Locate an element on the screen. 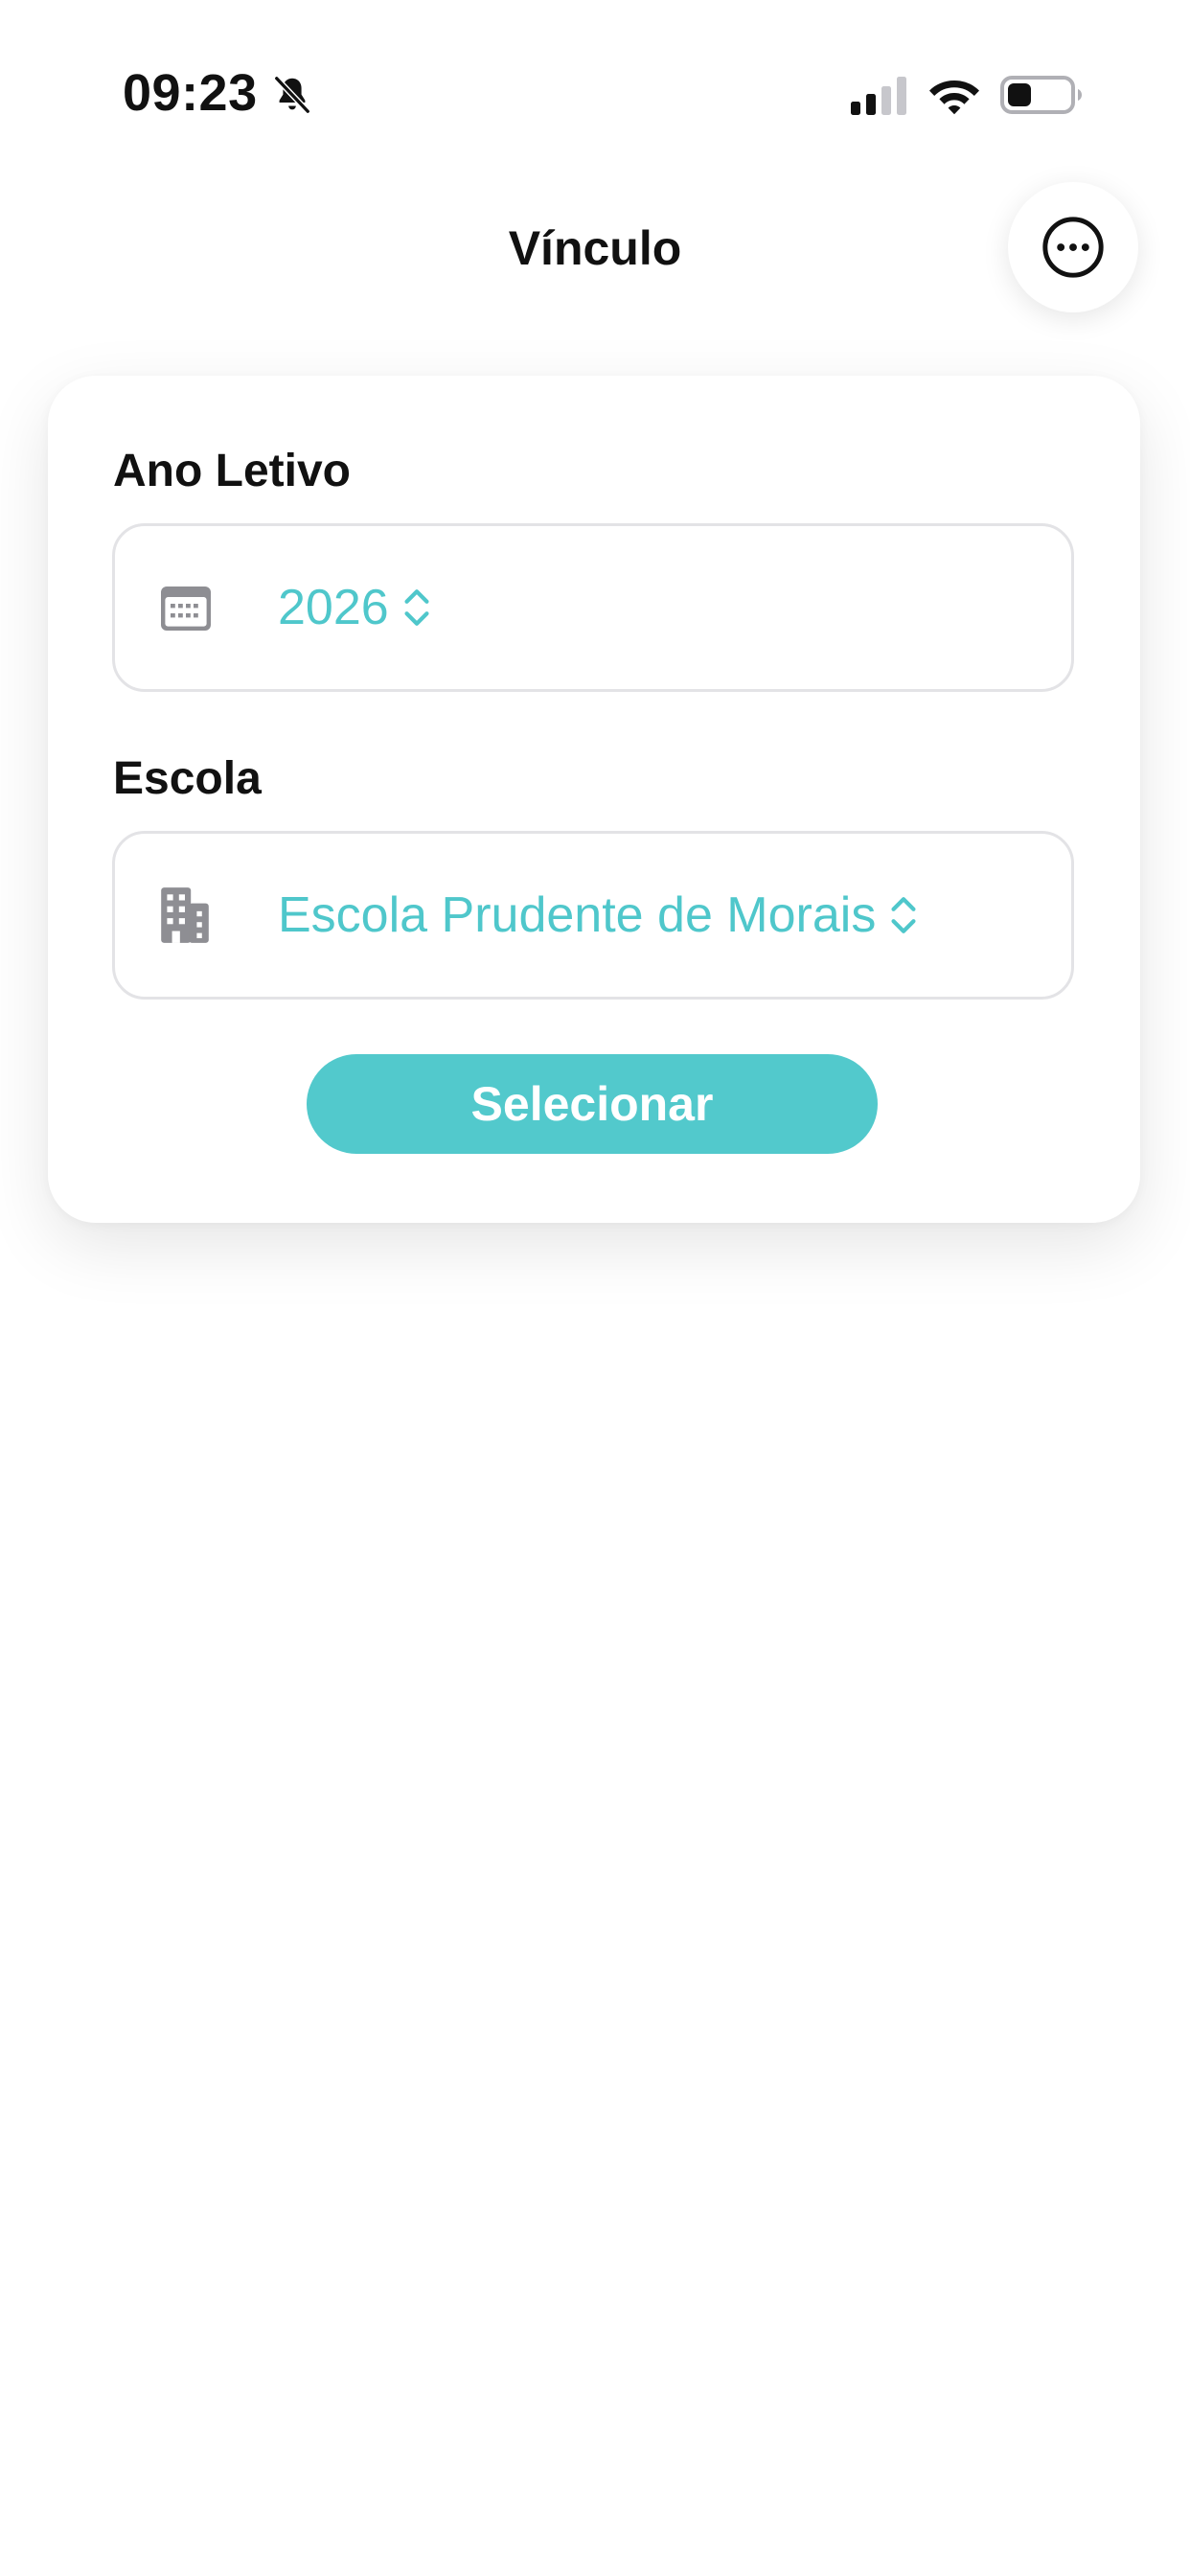  year-select: 2026 is located at coordinates (593, 607).